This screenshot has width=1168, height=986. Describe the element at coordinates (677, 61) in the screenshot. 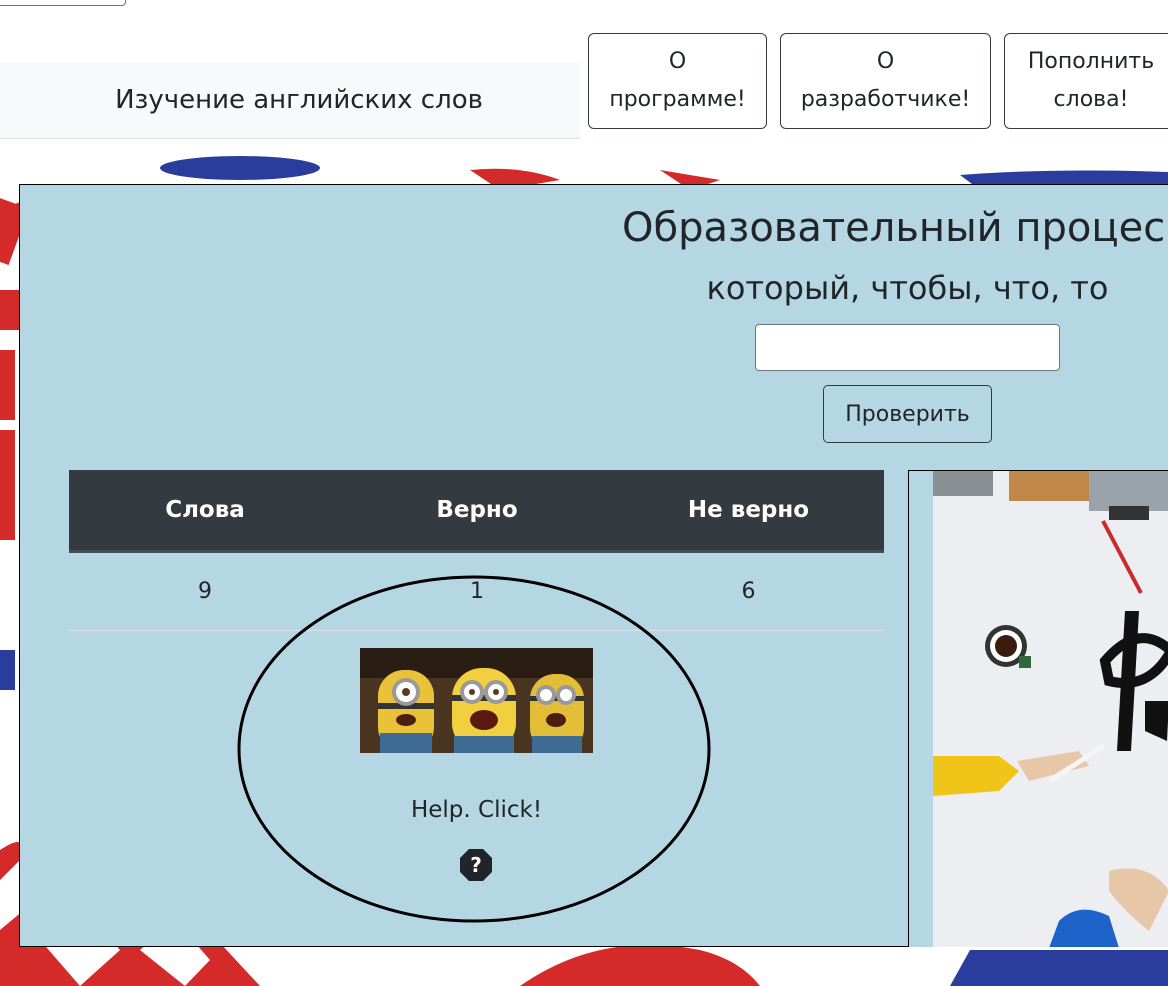

I see `about-program-line1: О` at that location.